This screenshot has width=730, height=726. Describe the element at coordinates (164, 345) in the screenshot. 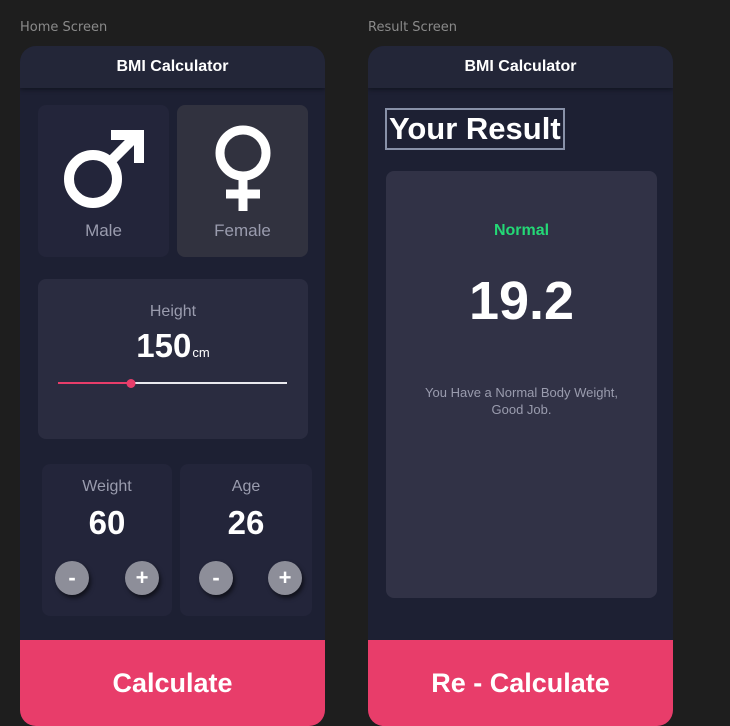

I see `height-value: 150` at that location.